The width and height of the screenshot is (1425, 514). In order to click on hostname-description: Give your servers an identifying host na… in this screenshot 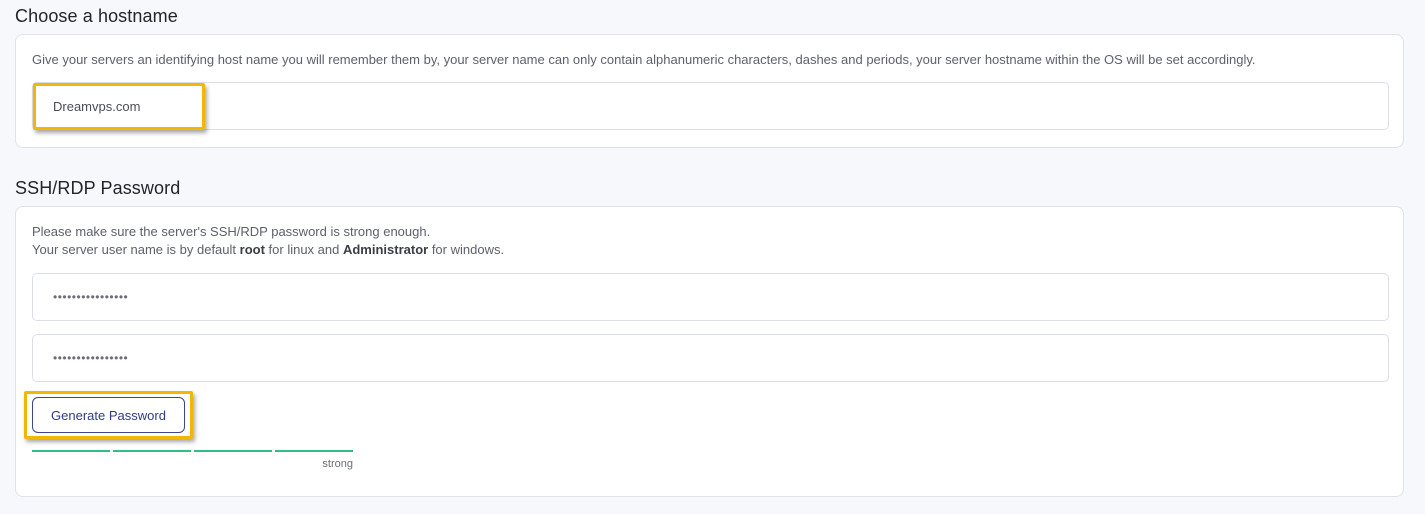, I will do `click(644, 59)`.